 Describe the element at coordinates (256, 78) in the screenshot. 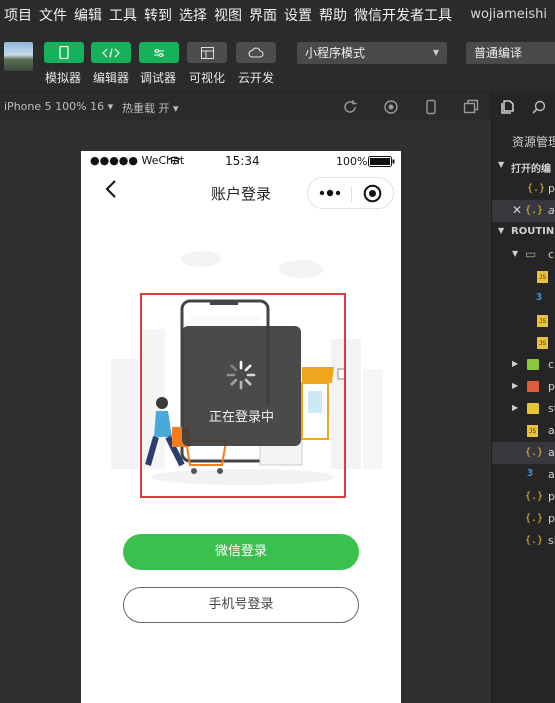

I see `cloud-dev-label: 云开发` at that location.